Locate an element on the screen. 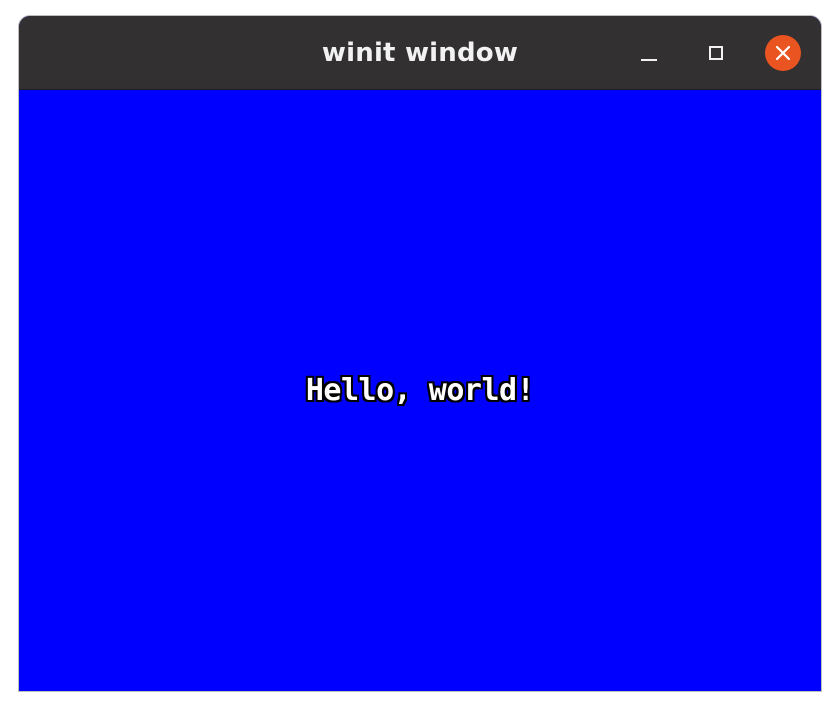 Image resolution: width=840 pixels, height=710 pixels. close-button is located at coordinates (783, 53).